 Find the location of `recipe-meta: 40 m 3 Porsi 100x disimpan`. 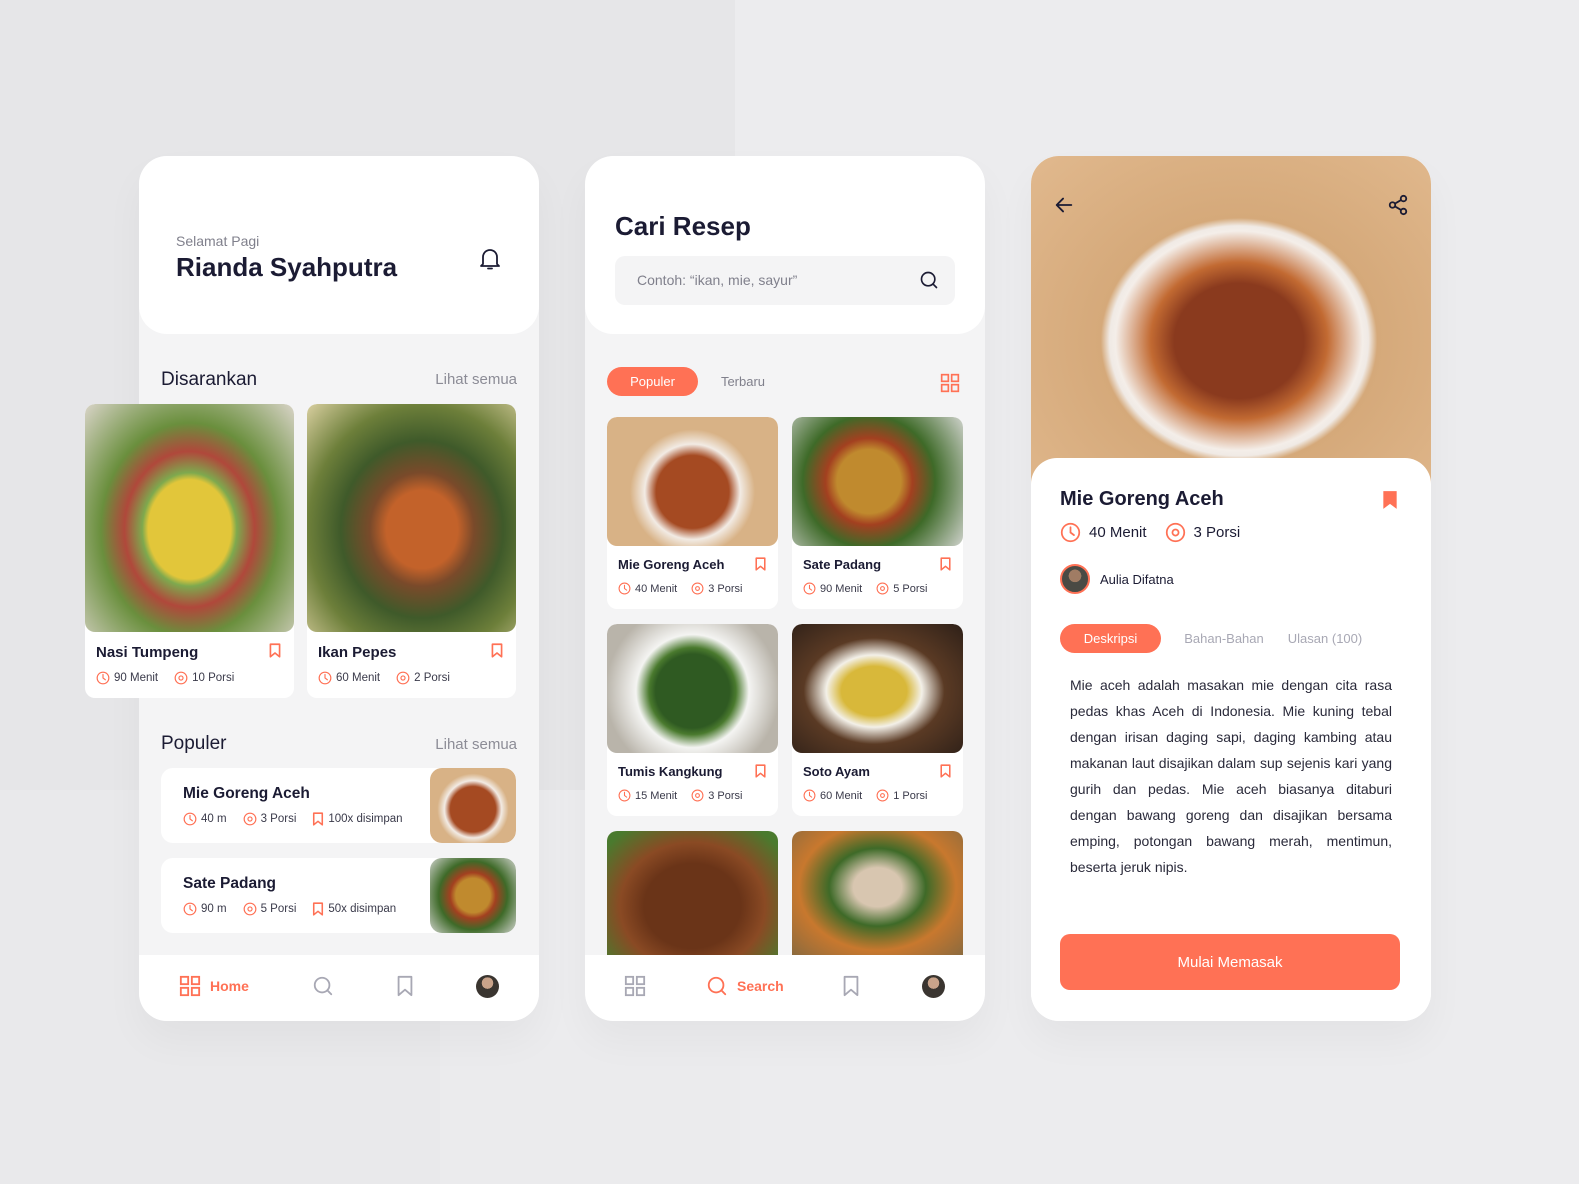

recipe-meta: 40 m 3 Porsi 100x disimpan is located at coordinates (293, 819).